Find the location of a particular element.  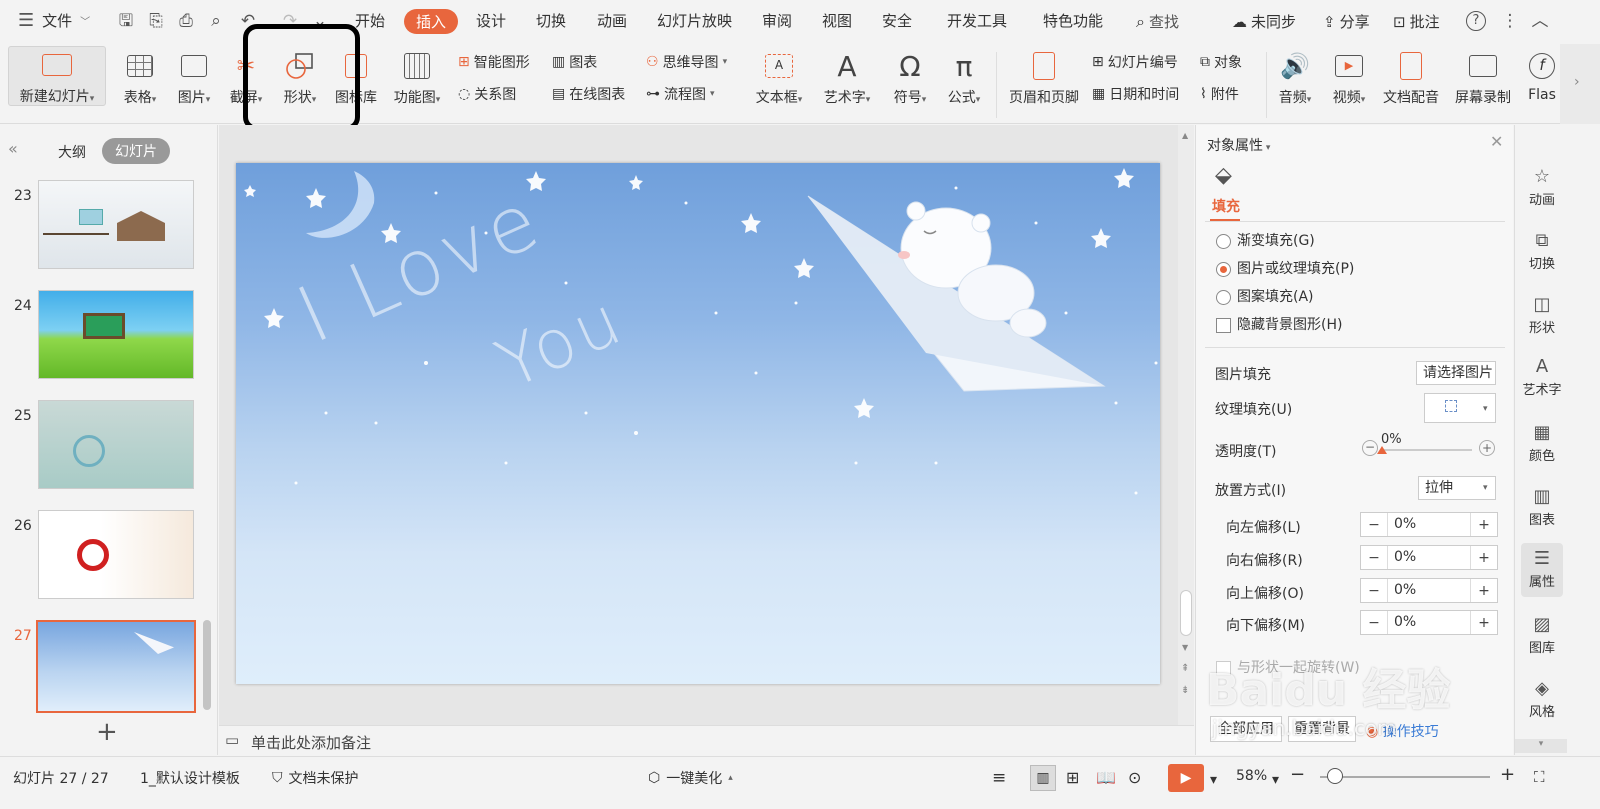

transparency-decrease-button: − is located at coordinates (1370, 448).